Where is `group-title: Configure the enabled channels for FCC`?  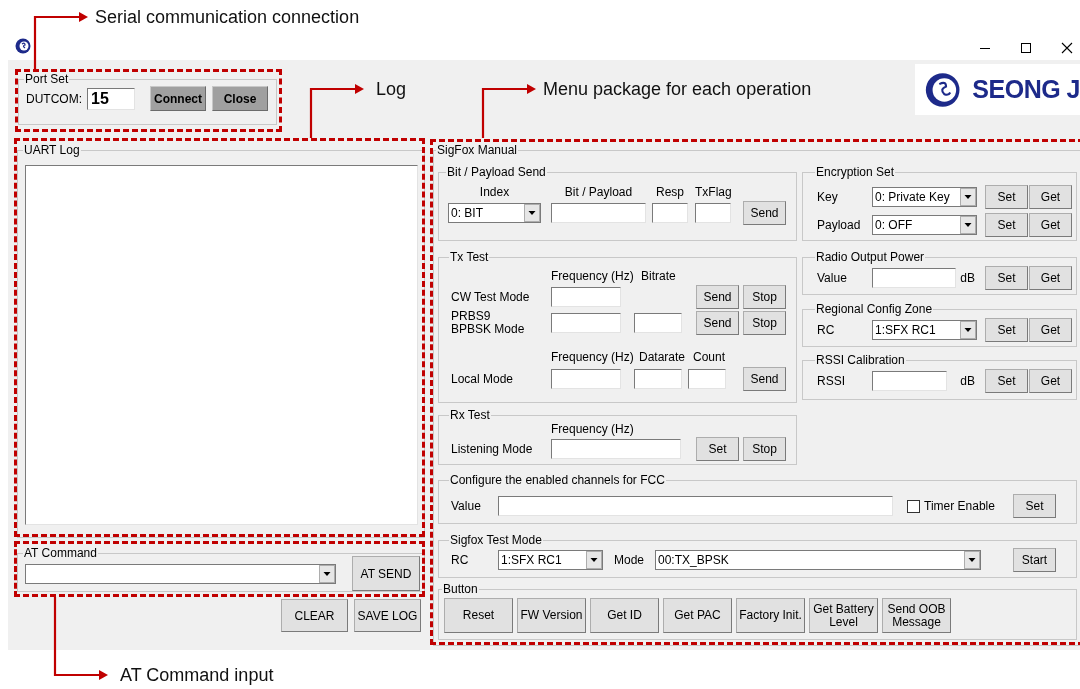
group-title: Configure the enabled channels for FCC is located at coordinates (557, 480).